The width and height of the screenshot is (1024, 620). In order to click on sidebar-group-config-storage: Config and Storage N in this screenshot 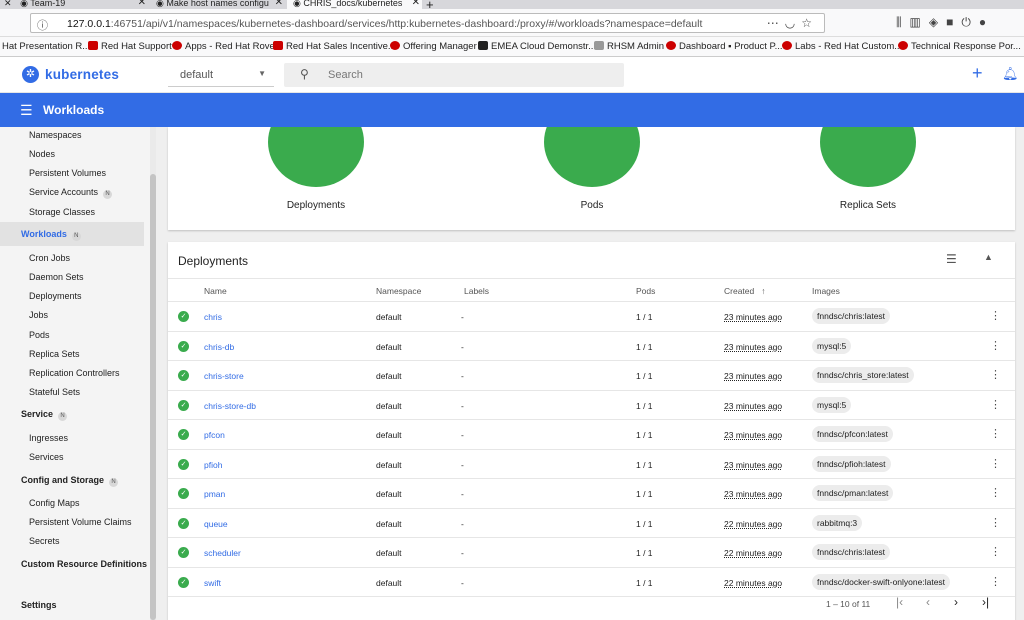, I will do `click(69, 481)`.